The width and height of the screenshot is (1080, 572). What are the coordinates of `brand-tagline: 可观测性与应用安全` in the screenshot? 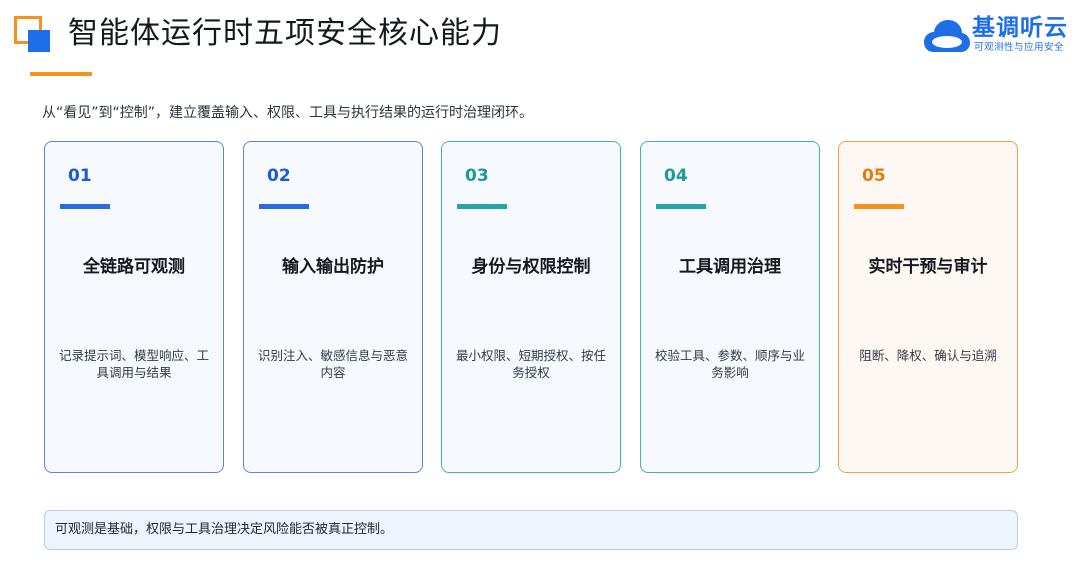 It's located at (1019, 47).